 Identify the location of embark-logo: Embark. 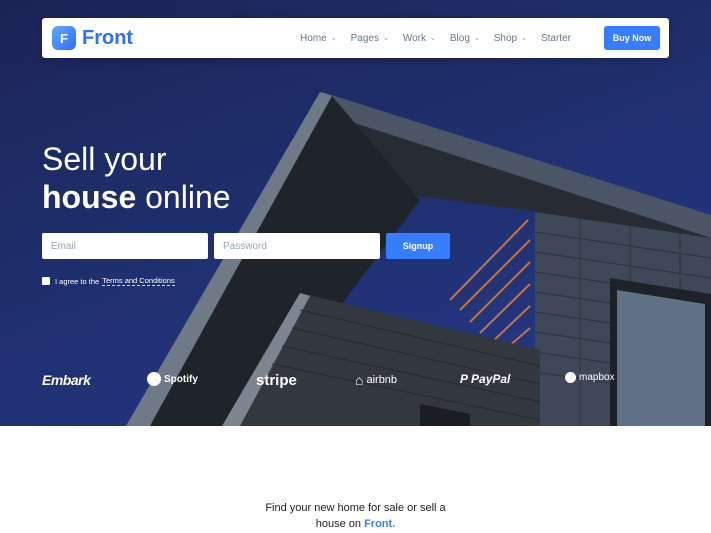
(66, 380).